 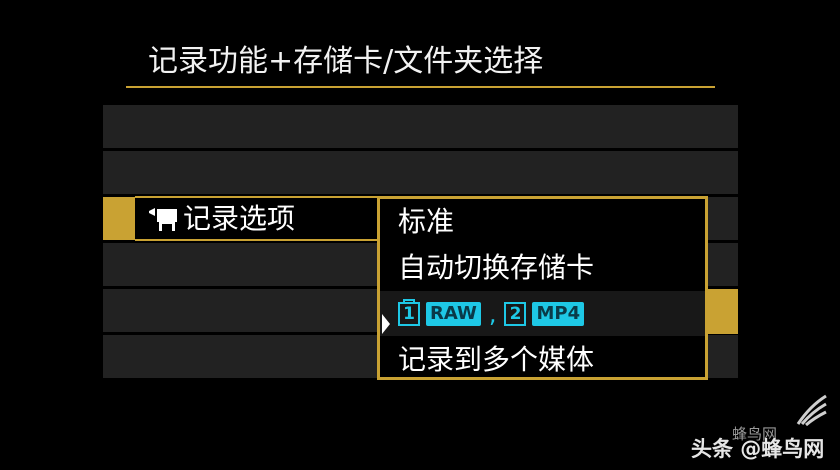 I want to click on selection-marker-icon, so click(x=386, y=318).